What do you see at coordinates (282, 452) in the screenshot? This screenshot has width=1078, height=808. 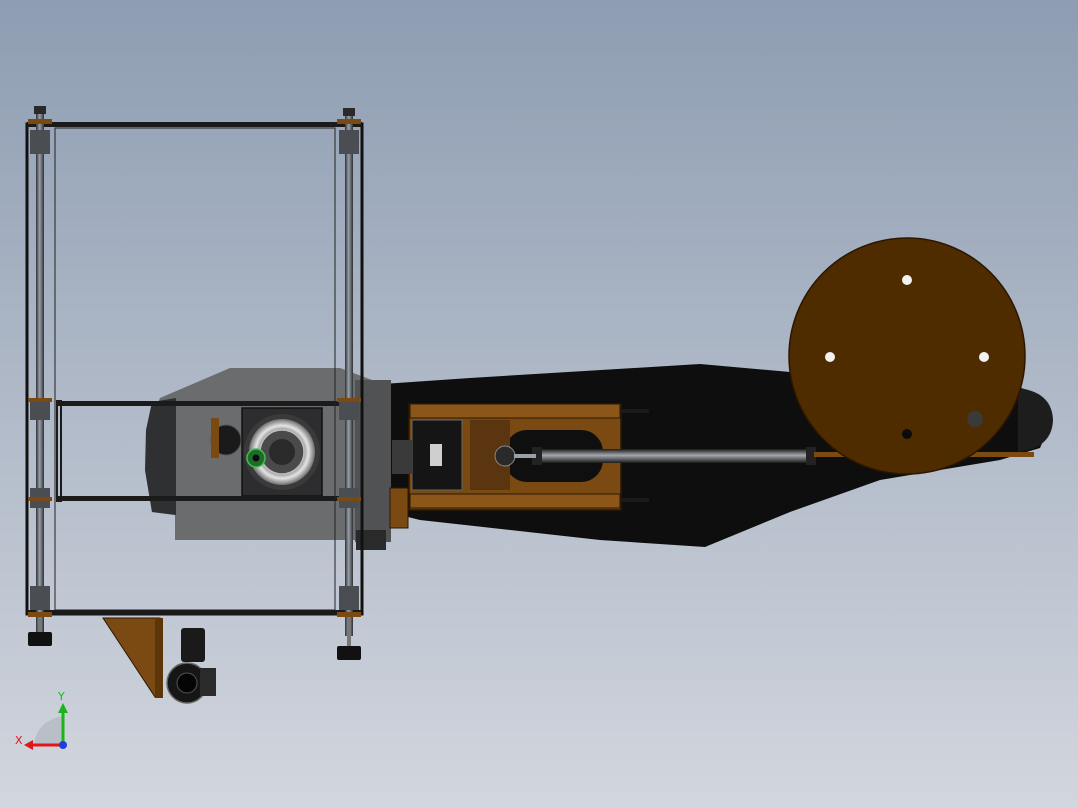 I see `bearing-hub` at bounding box center [282, 452].